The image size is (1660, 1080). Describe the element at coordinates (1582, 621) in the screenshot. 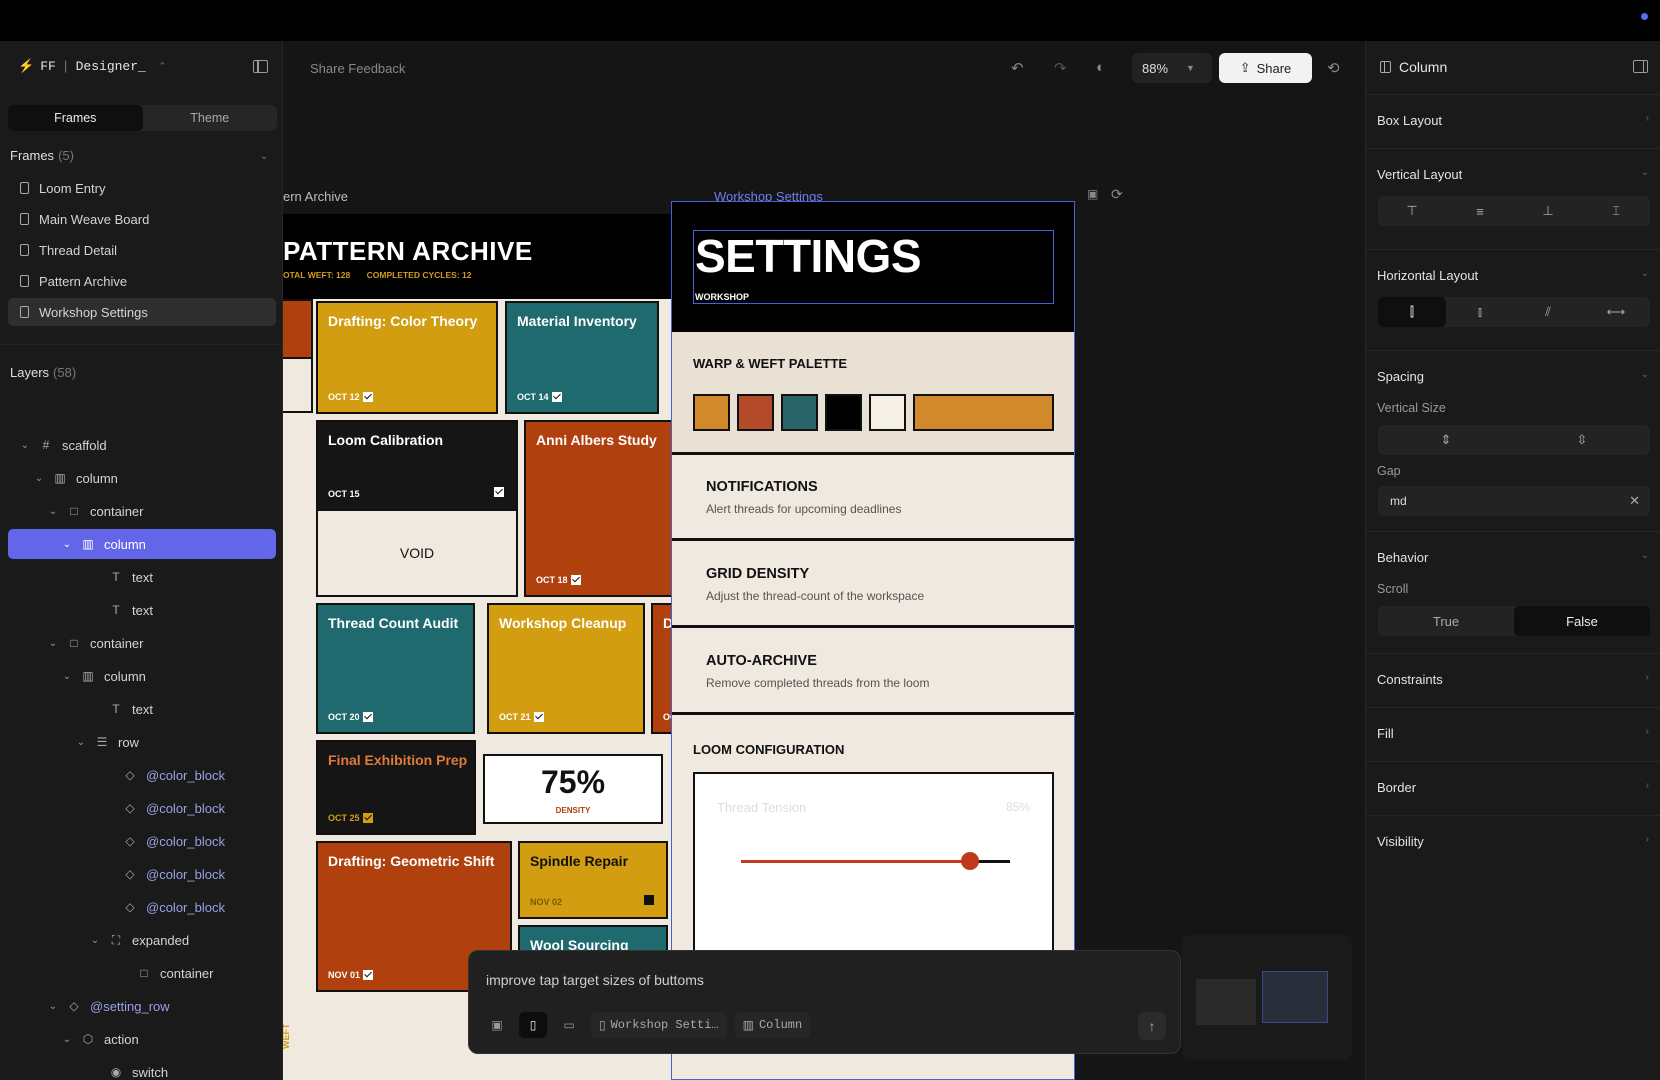

I see `scroll-false-option: False` at that location.